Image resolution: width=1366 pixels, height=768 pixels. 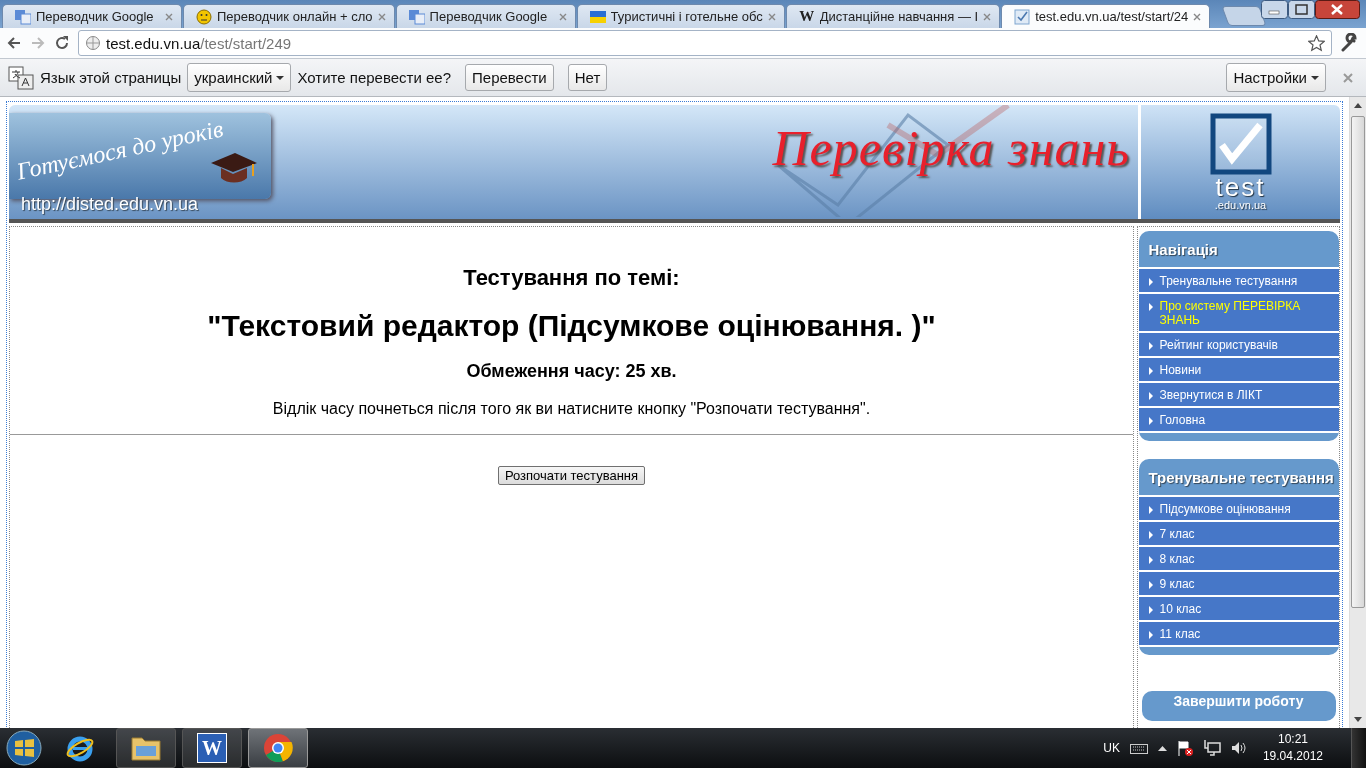 I want to click on site-motto: Готуємося до уроків, so click(x=120, y=150).